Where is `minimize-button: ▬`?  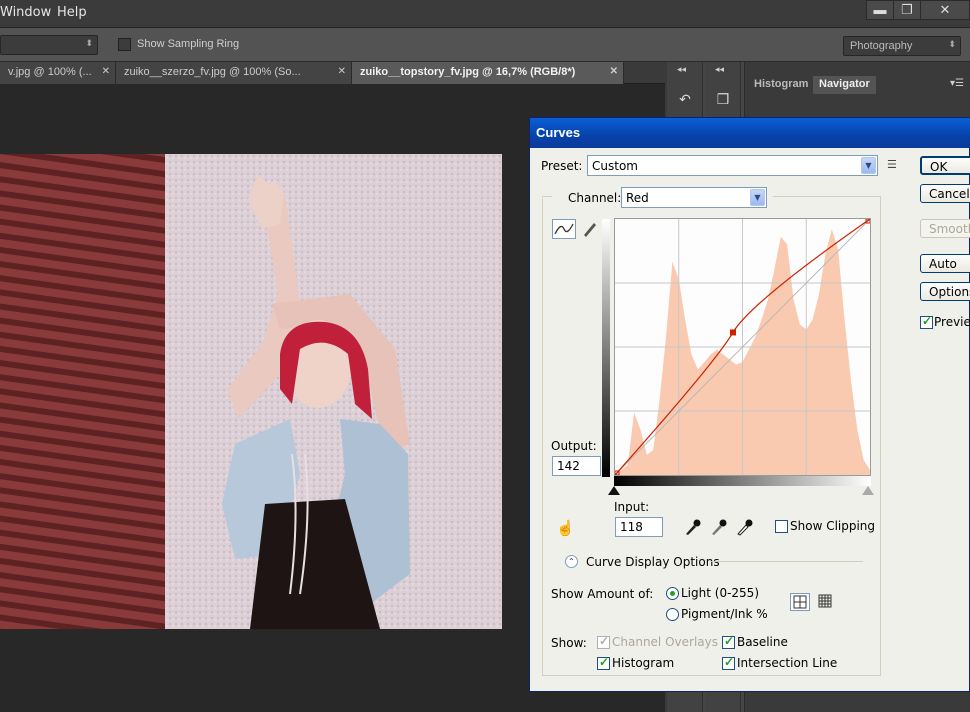
minimize-button: ▬ is located at coordinates (880, 10).